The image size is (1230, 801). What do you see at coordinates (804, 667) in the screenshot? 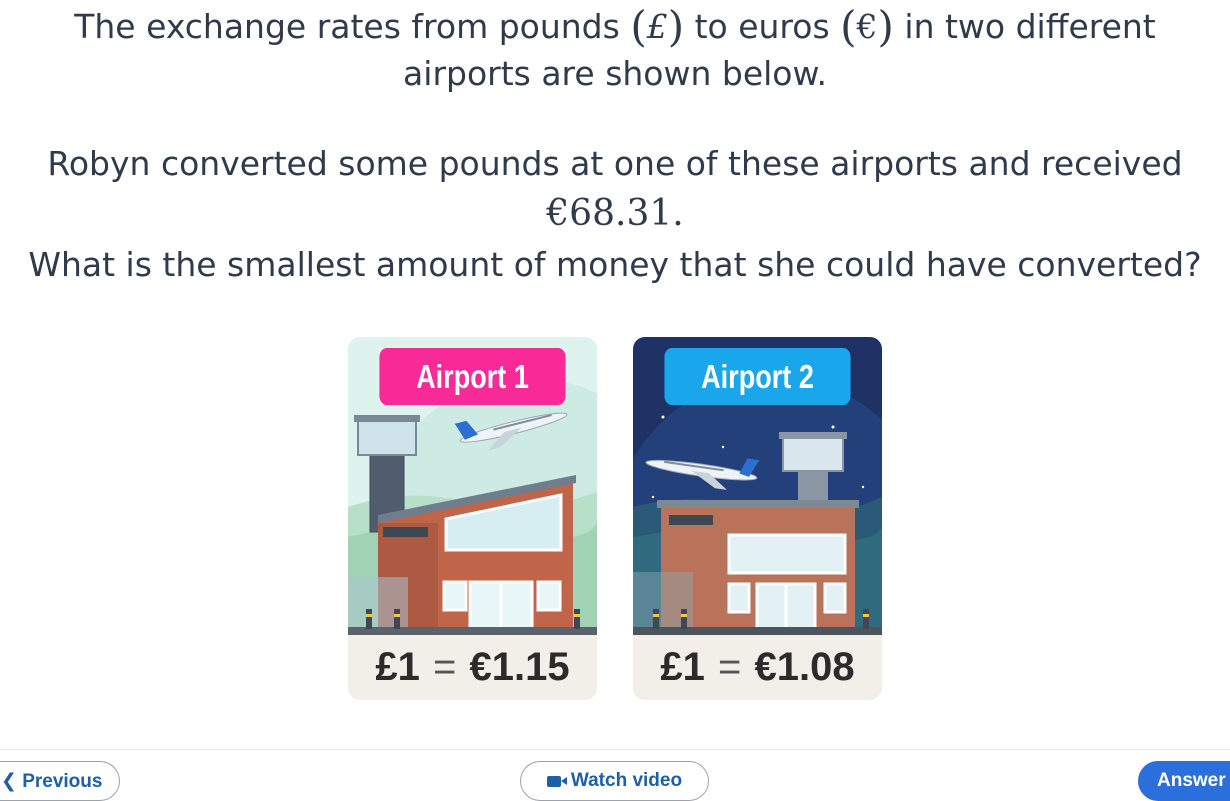
I see `rate-right: €1.08` at bounding box center [804, 667].